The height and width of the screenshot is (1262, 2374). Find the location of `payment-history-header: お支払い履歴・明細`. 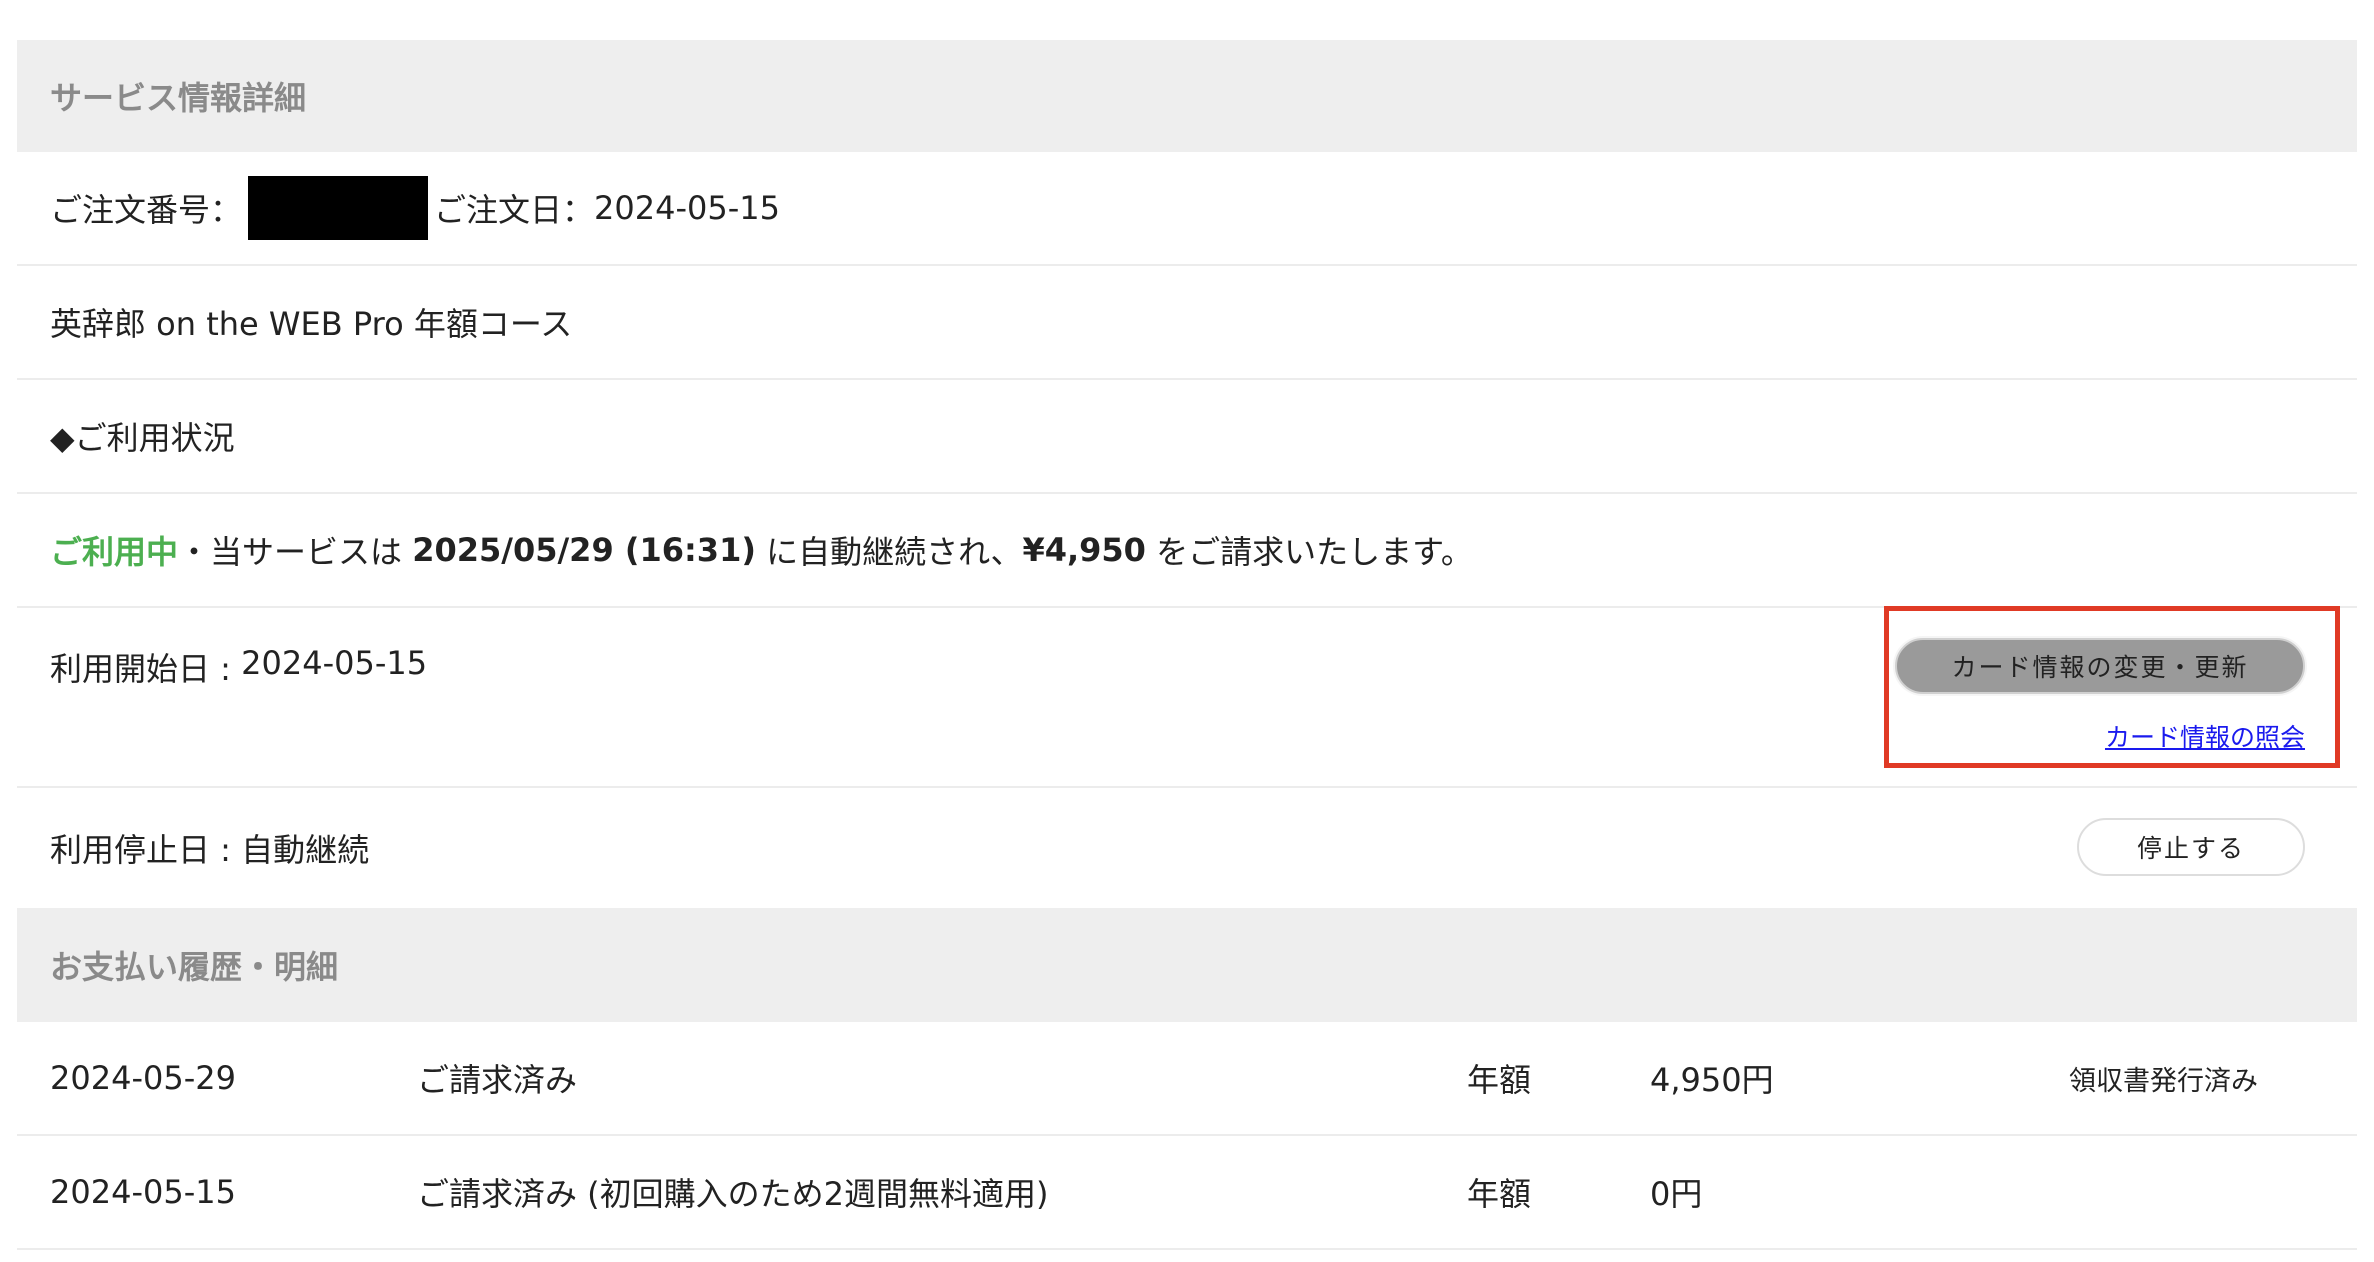

payment-history-header: お支払い履歴・明細 is located at coordinates (1187, 965).